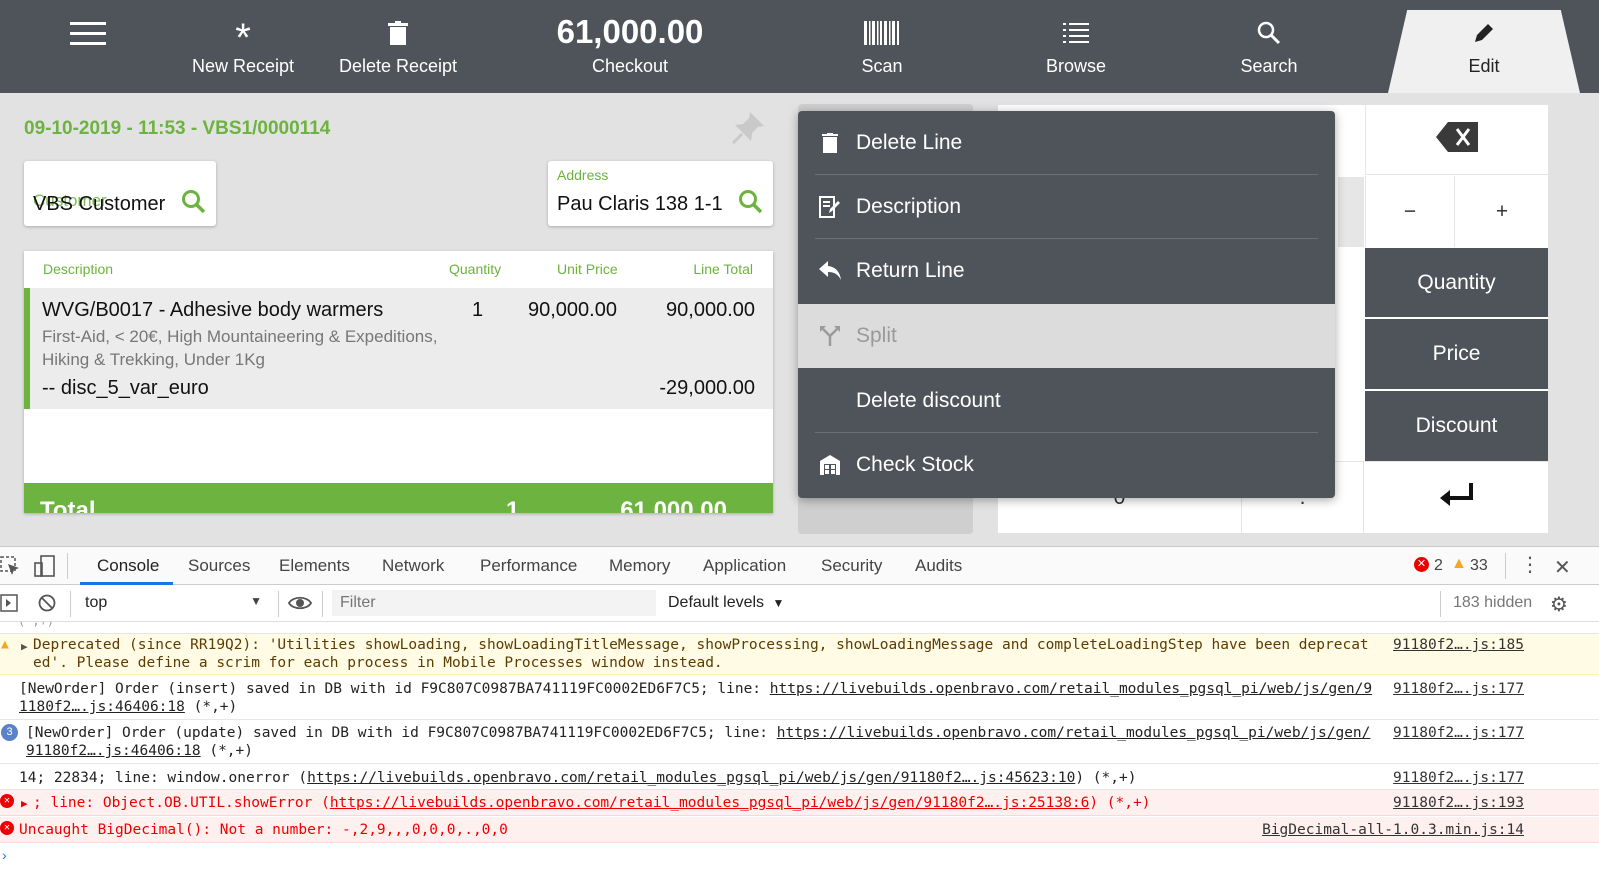 This screenshot has height=882, width=1599. What do you see at coordinates (910, 270) in the screenshot?
I see `menu-item-label: Return Line` at bounding box center [910, 270].